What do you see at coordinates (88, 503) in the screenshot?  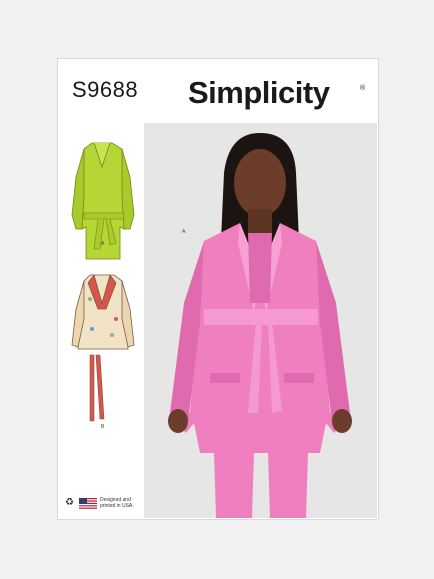 I see `us-flag-icon` at bounding box center [88, 503].